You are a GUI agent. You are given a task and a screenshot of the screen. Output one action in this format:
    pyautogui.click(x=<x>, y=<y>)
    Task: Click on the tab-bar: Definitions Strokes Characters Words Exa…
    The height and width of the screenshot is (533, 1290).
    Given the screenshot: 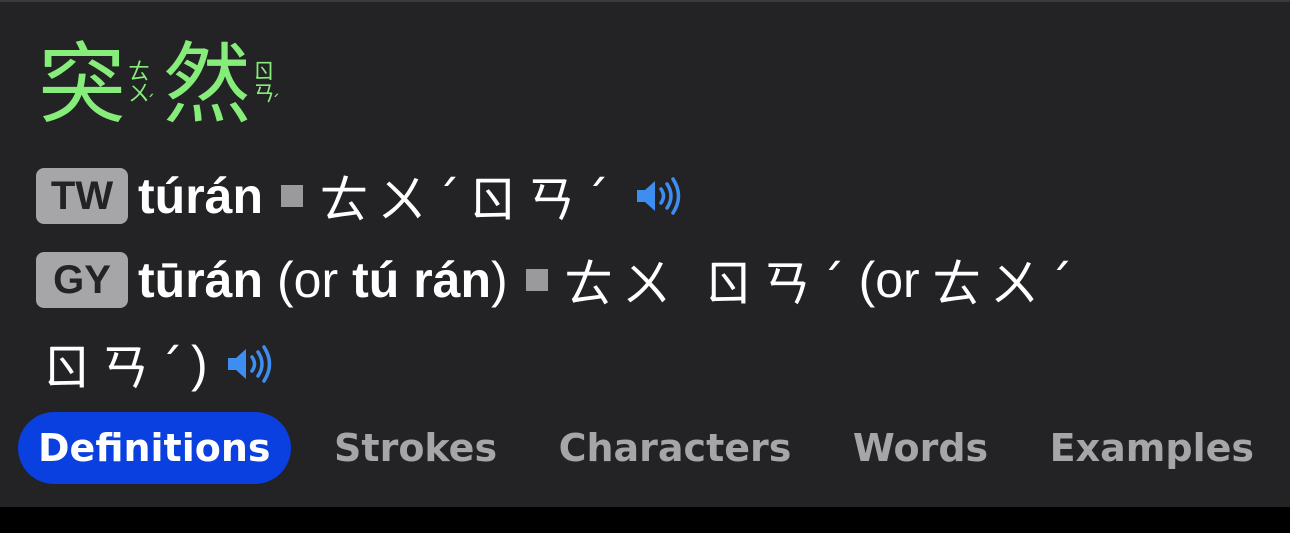 What is the action you would take?
    pyautogui.click(x=645, y=448)
    